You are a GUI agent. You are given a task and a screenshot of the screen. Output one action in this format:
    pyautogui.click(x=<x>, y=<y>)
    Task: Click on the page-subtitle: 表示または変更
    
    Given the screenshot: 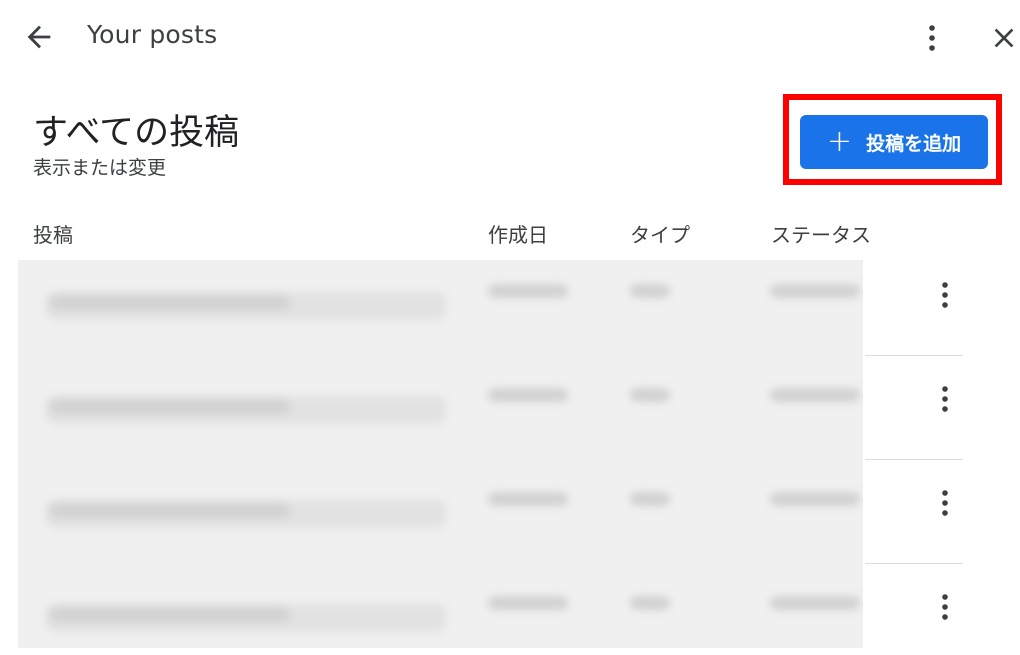 What is the action you would take?
    pyautogui.click(x=100, y=168)
    